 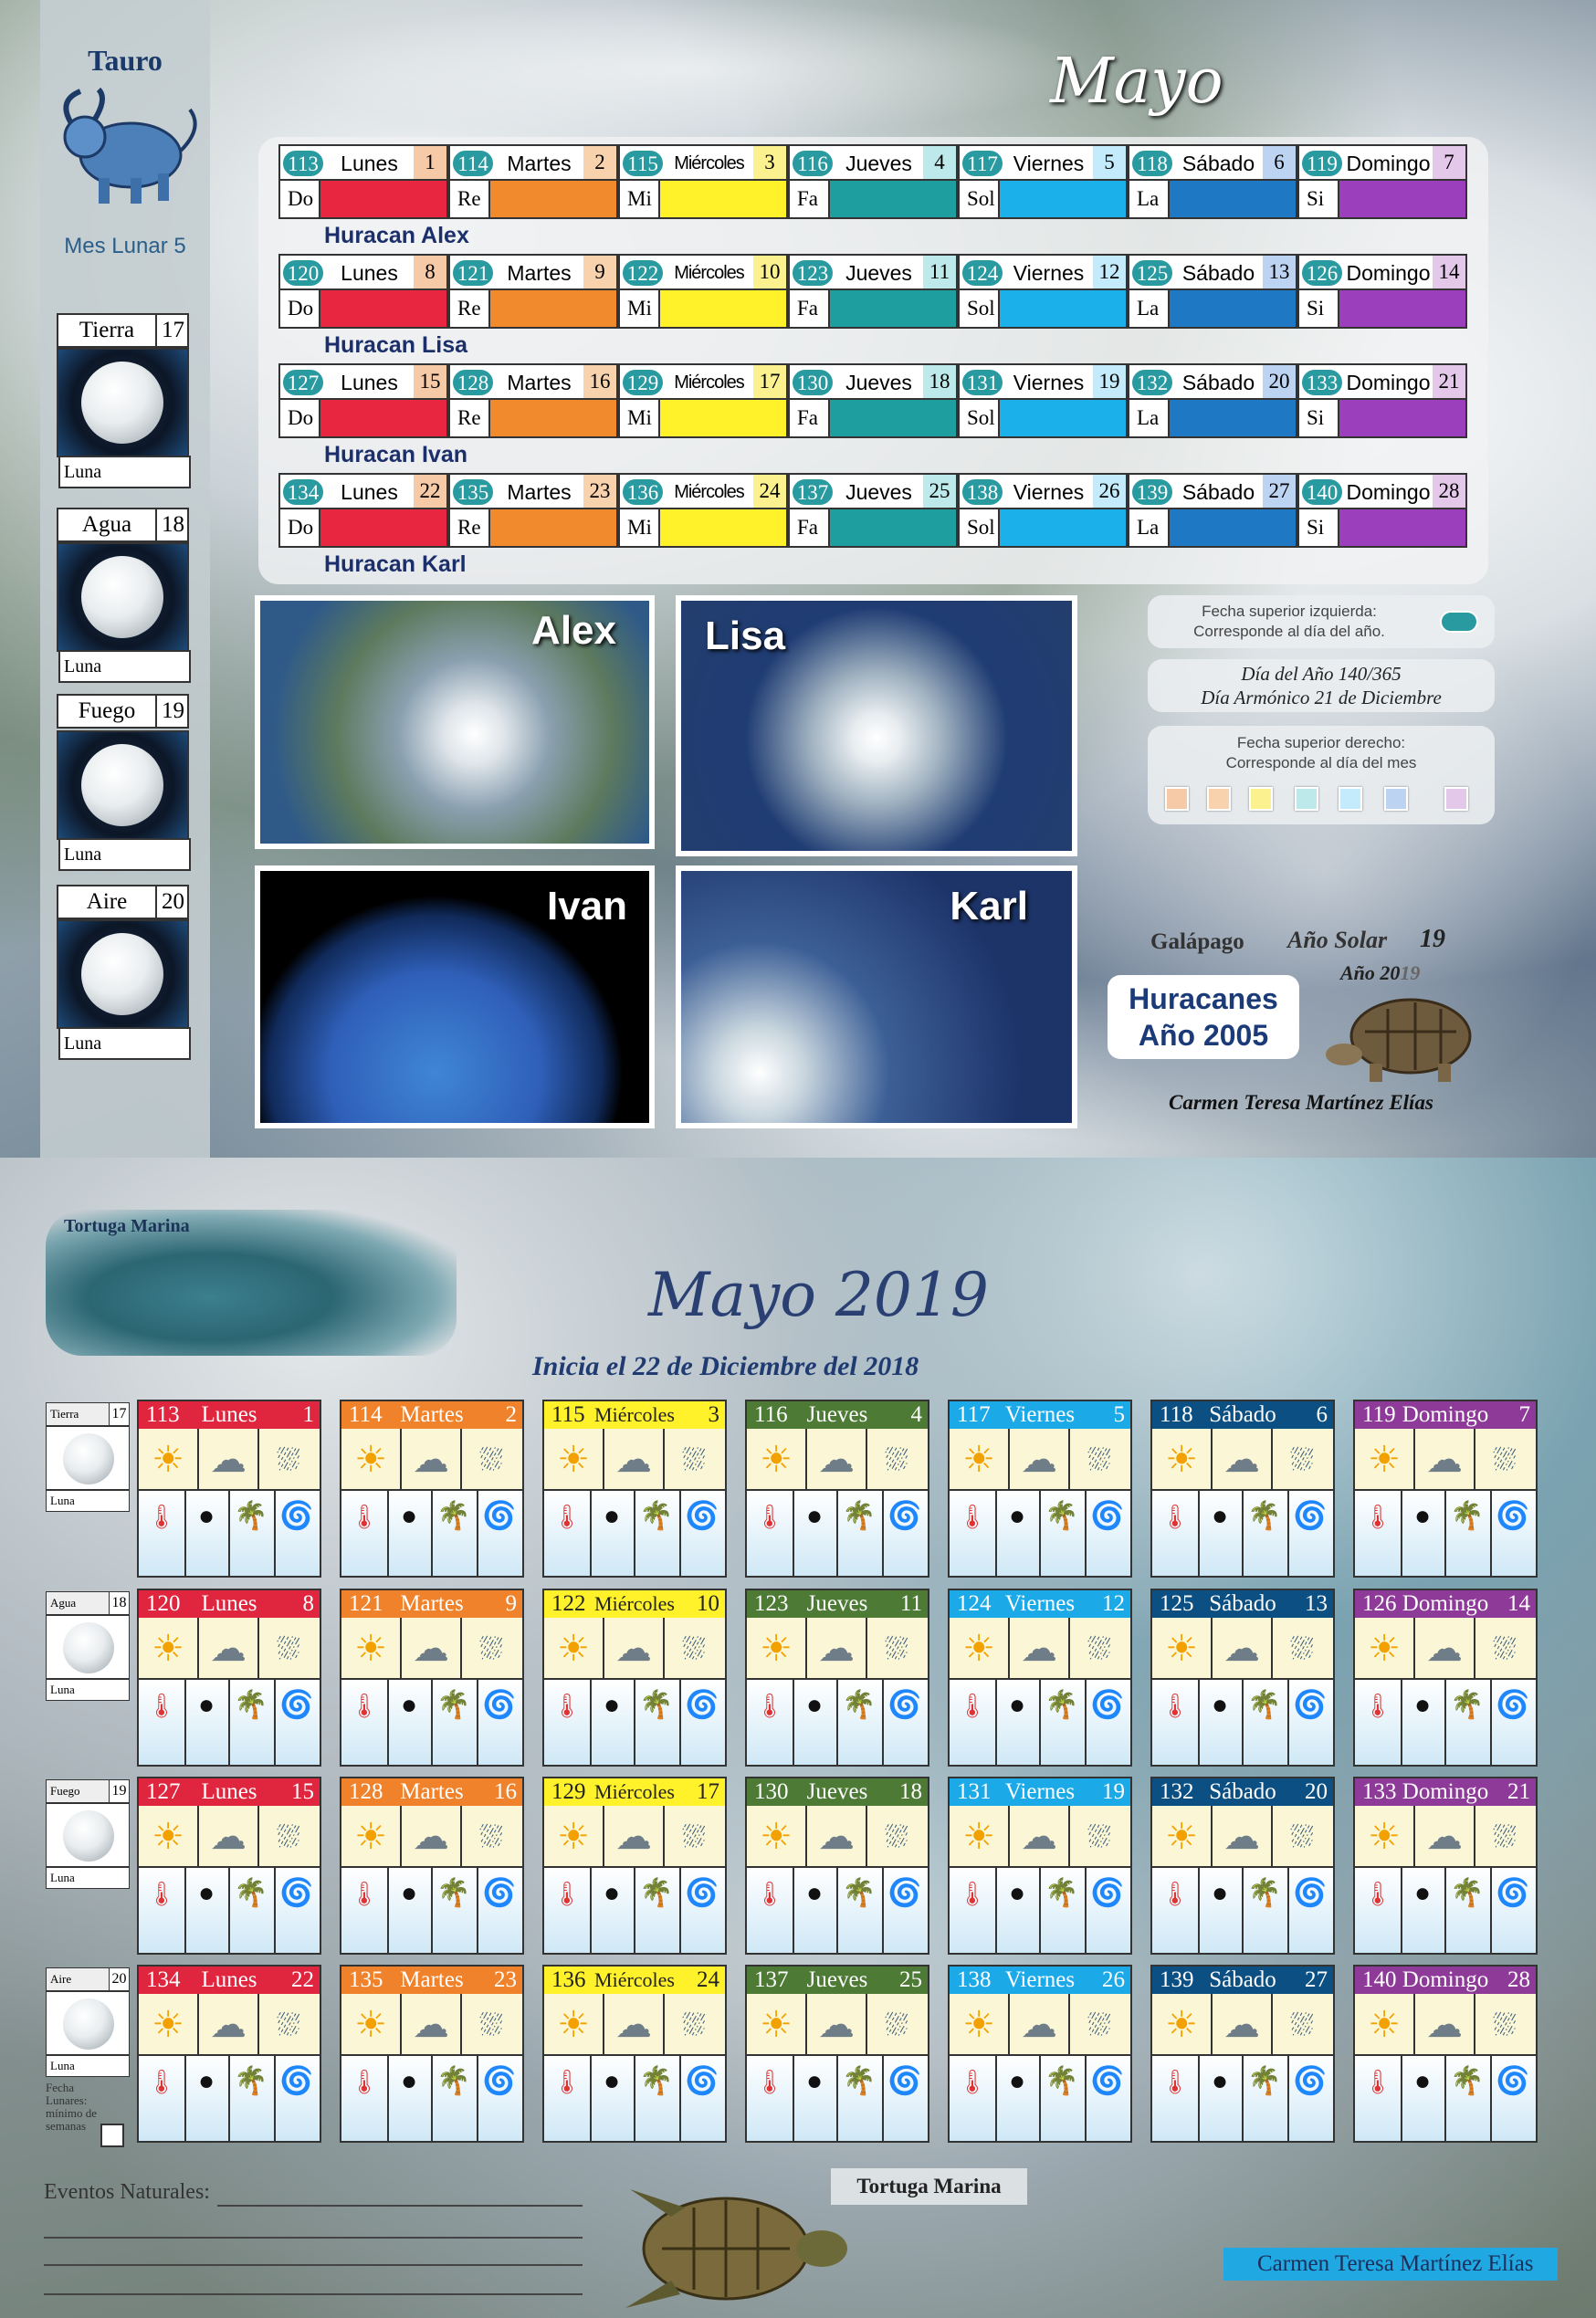 What do you see at coordinates (703, 400) in the screenshot?
I see `day-cell: 129 Miércoles 17 Mi` at bounding box center [703, 400].